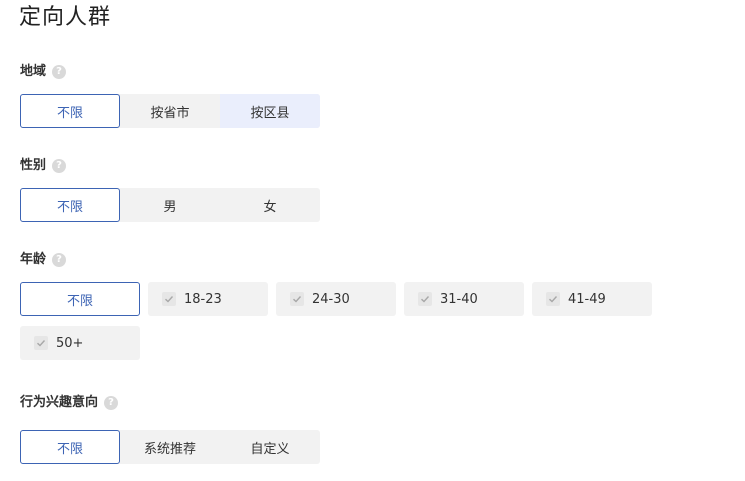 This screenshot has width=745, height=481. I want to click on gender-option-unlimited: 不限, so click(70, 205).